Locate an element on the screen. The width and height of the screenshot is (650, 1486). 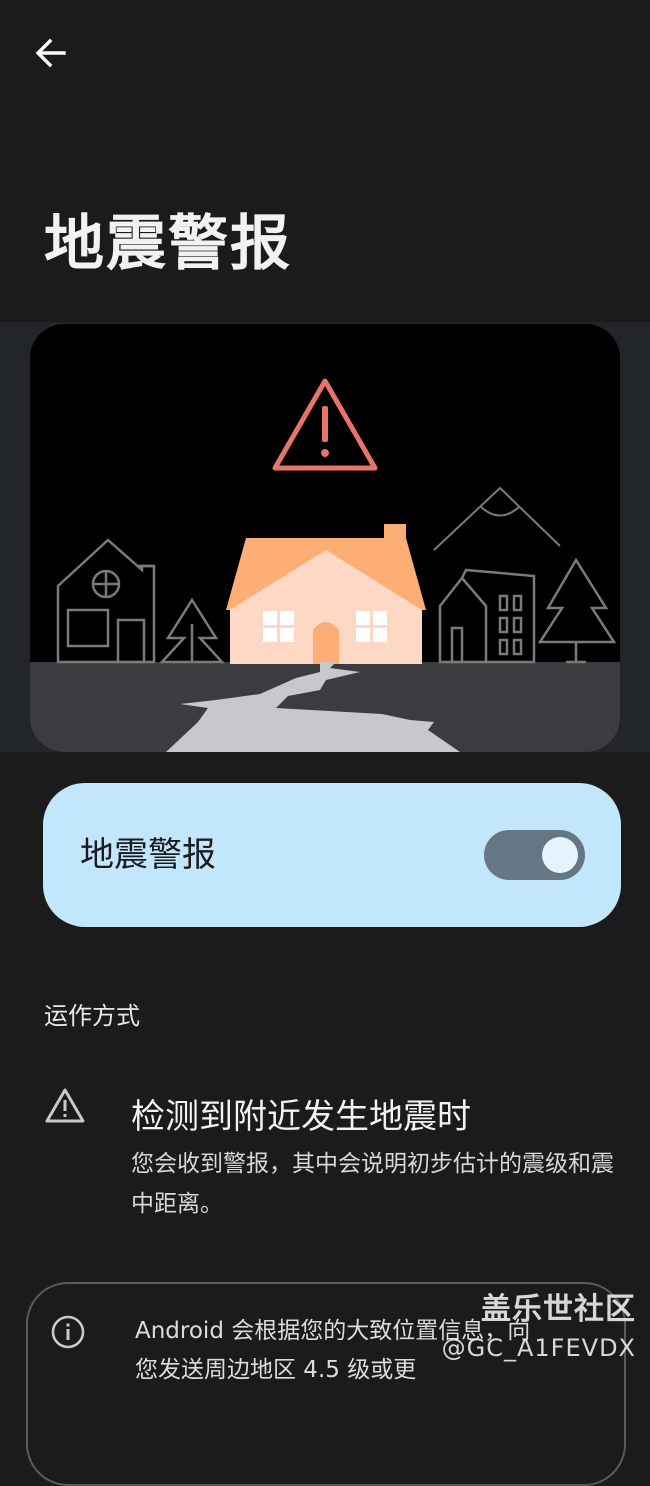
left-house-outline is located at coordinates (106, 601).